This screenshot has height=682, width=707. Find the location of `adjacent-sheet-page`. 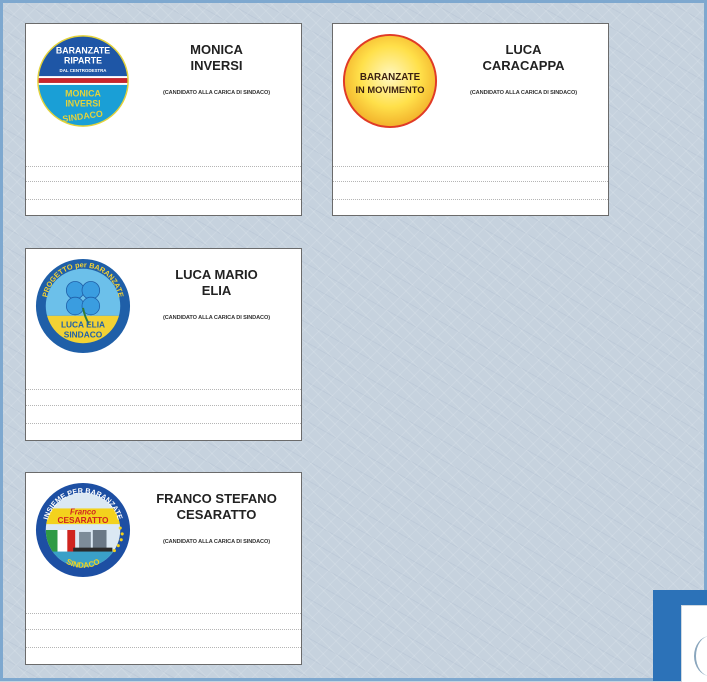

adjacent-sheet-page is located at coordinates (694, 643).